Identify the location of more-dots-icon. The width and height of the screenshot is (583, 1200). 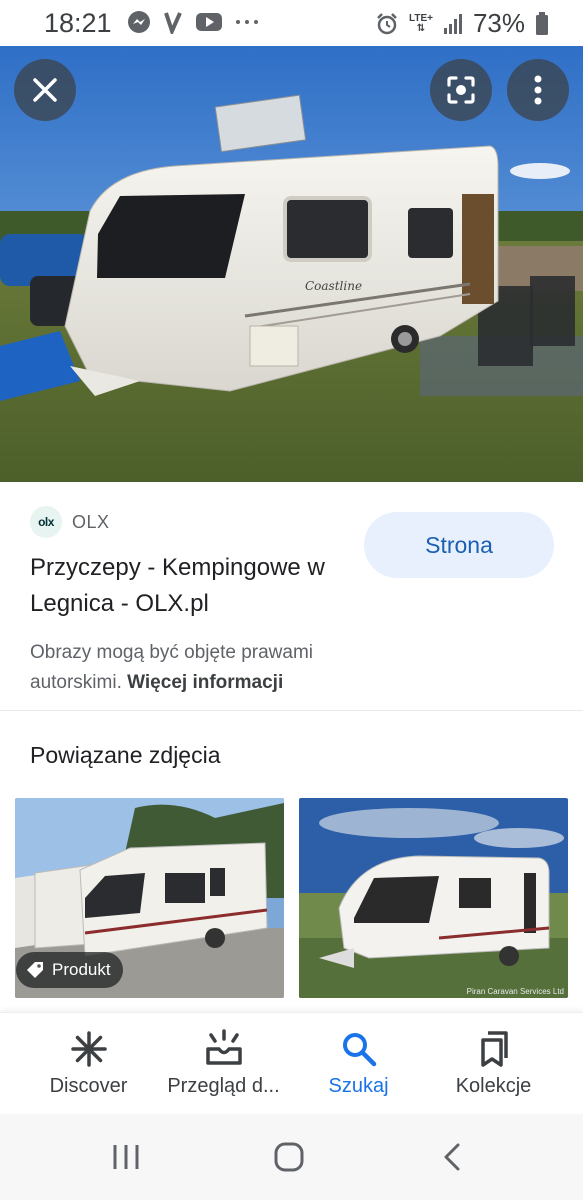
(247, 22).